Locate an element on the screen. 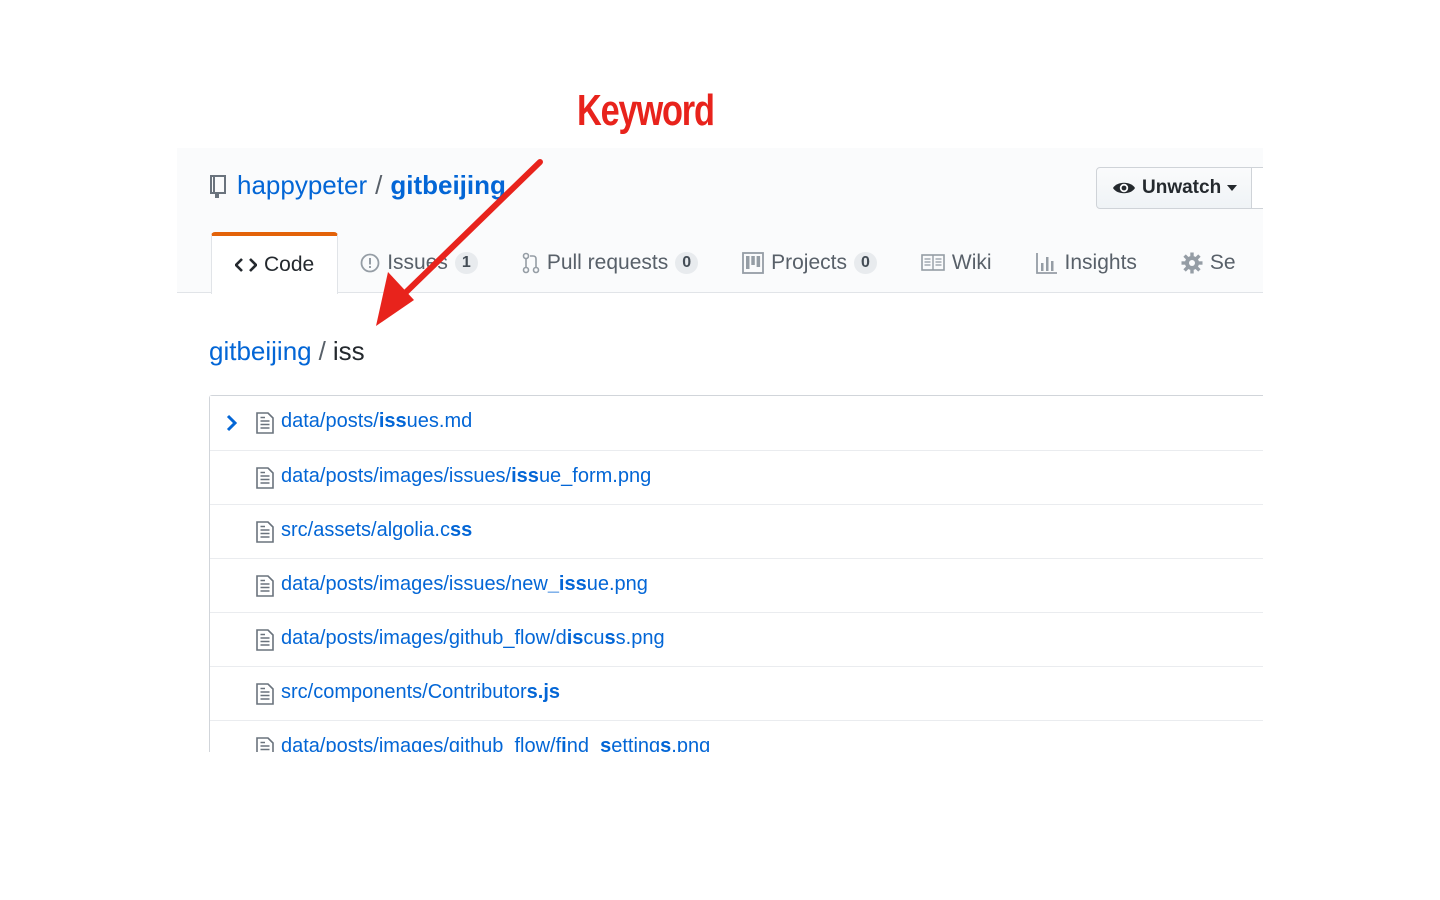 This screenshot has height=900, width=1440. path-segment: data/posts/images/issues/new is located at coordinates (414, 584).